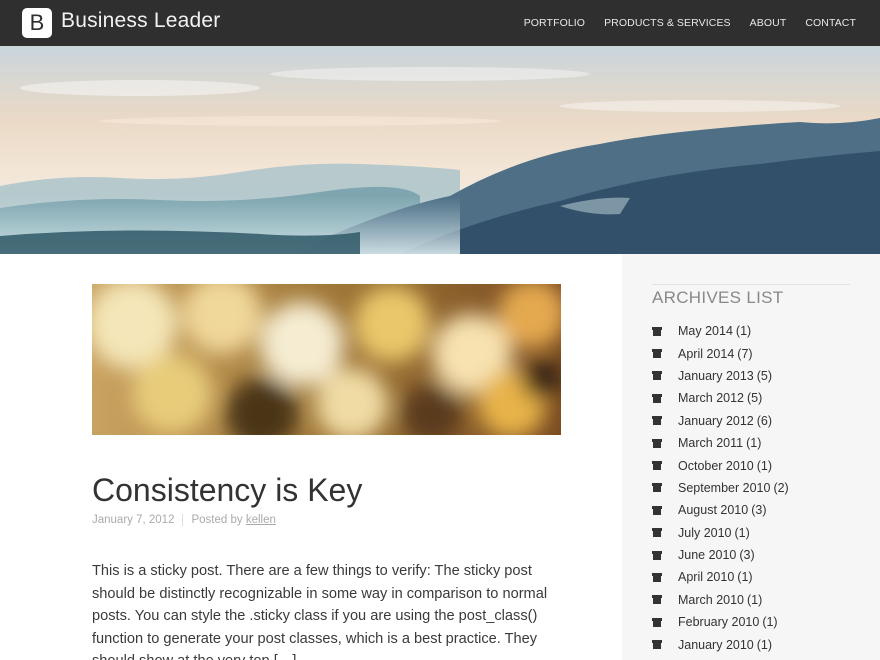  I want to click on archive-item: October 2010 (1), so click(752, 465).